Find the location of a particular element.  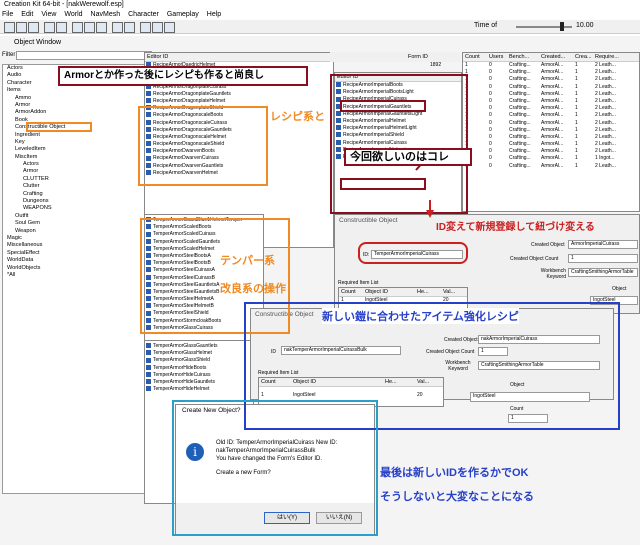

column-header: Users is located at coordinates (497, 57).